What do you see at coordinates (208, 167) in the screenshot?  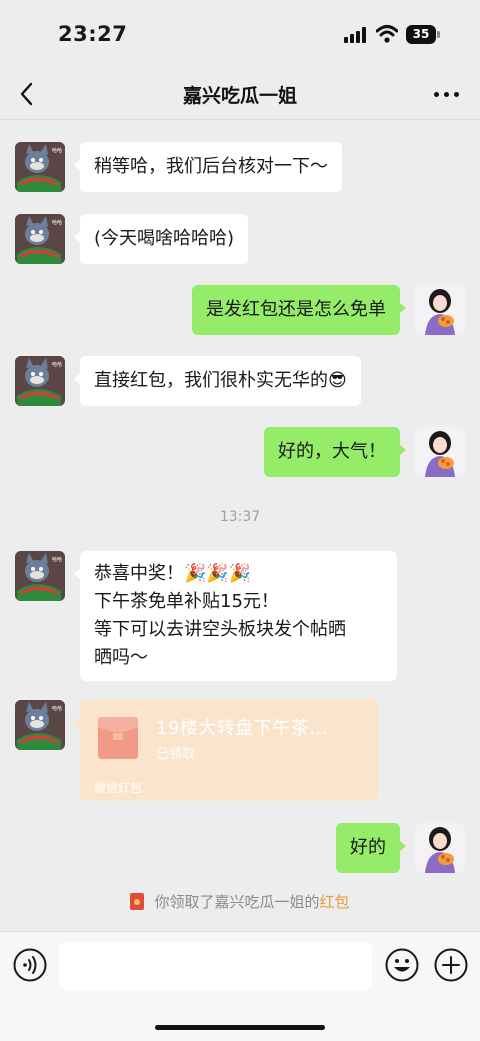 I see `message-bubble: 稍等哈，我们后台核对一下～` at bounding box center [208, 167].